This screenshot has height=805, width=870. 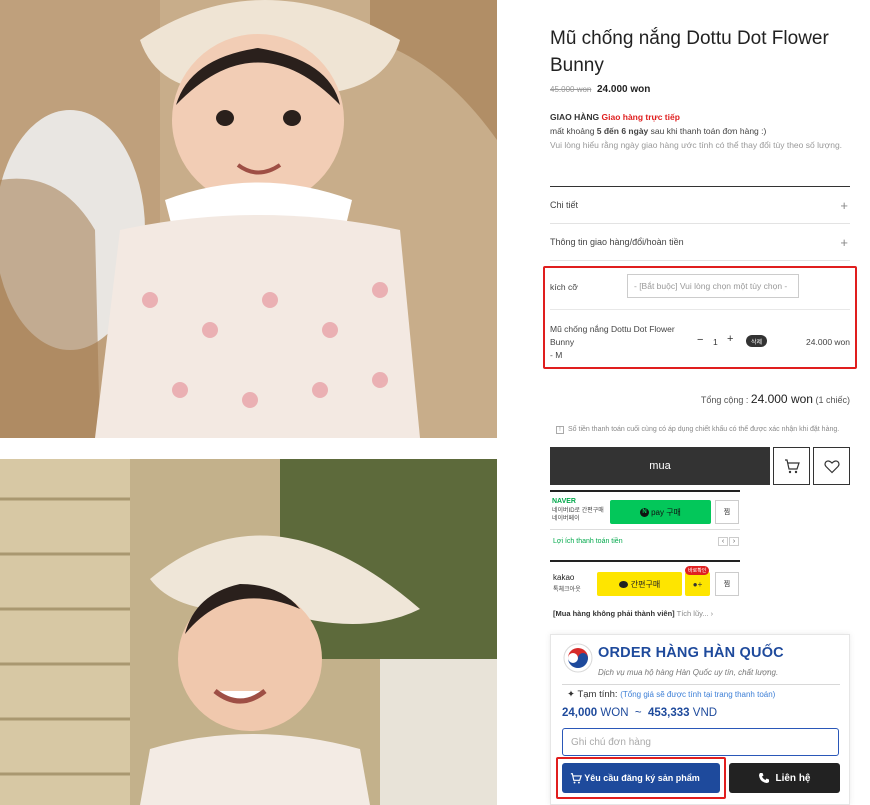 What do you see at coordinates (660, 466) in the screenshot?
I see `buy-button: mua` at bounding box center [660, 466].